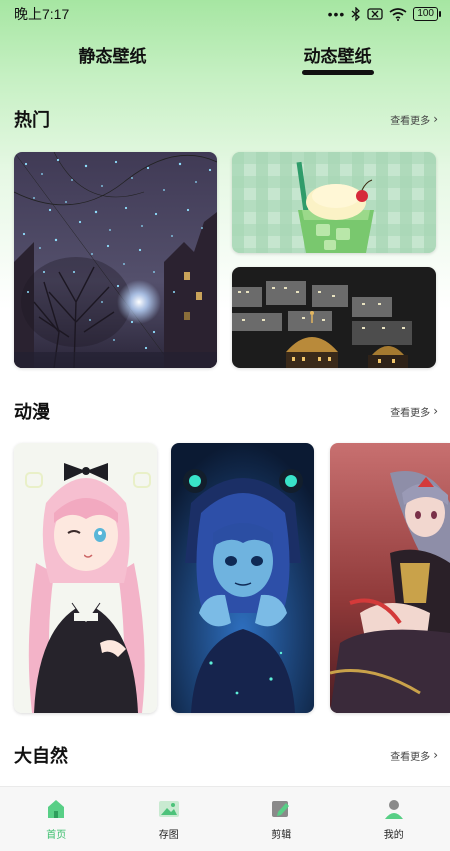  I want to click on bottom-navigation-bar: 首页 存图 剪辑 我的, so click(225, 818).